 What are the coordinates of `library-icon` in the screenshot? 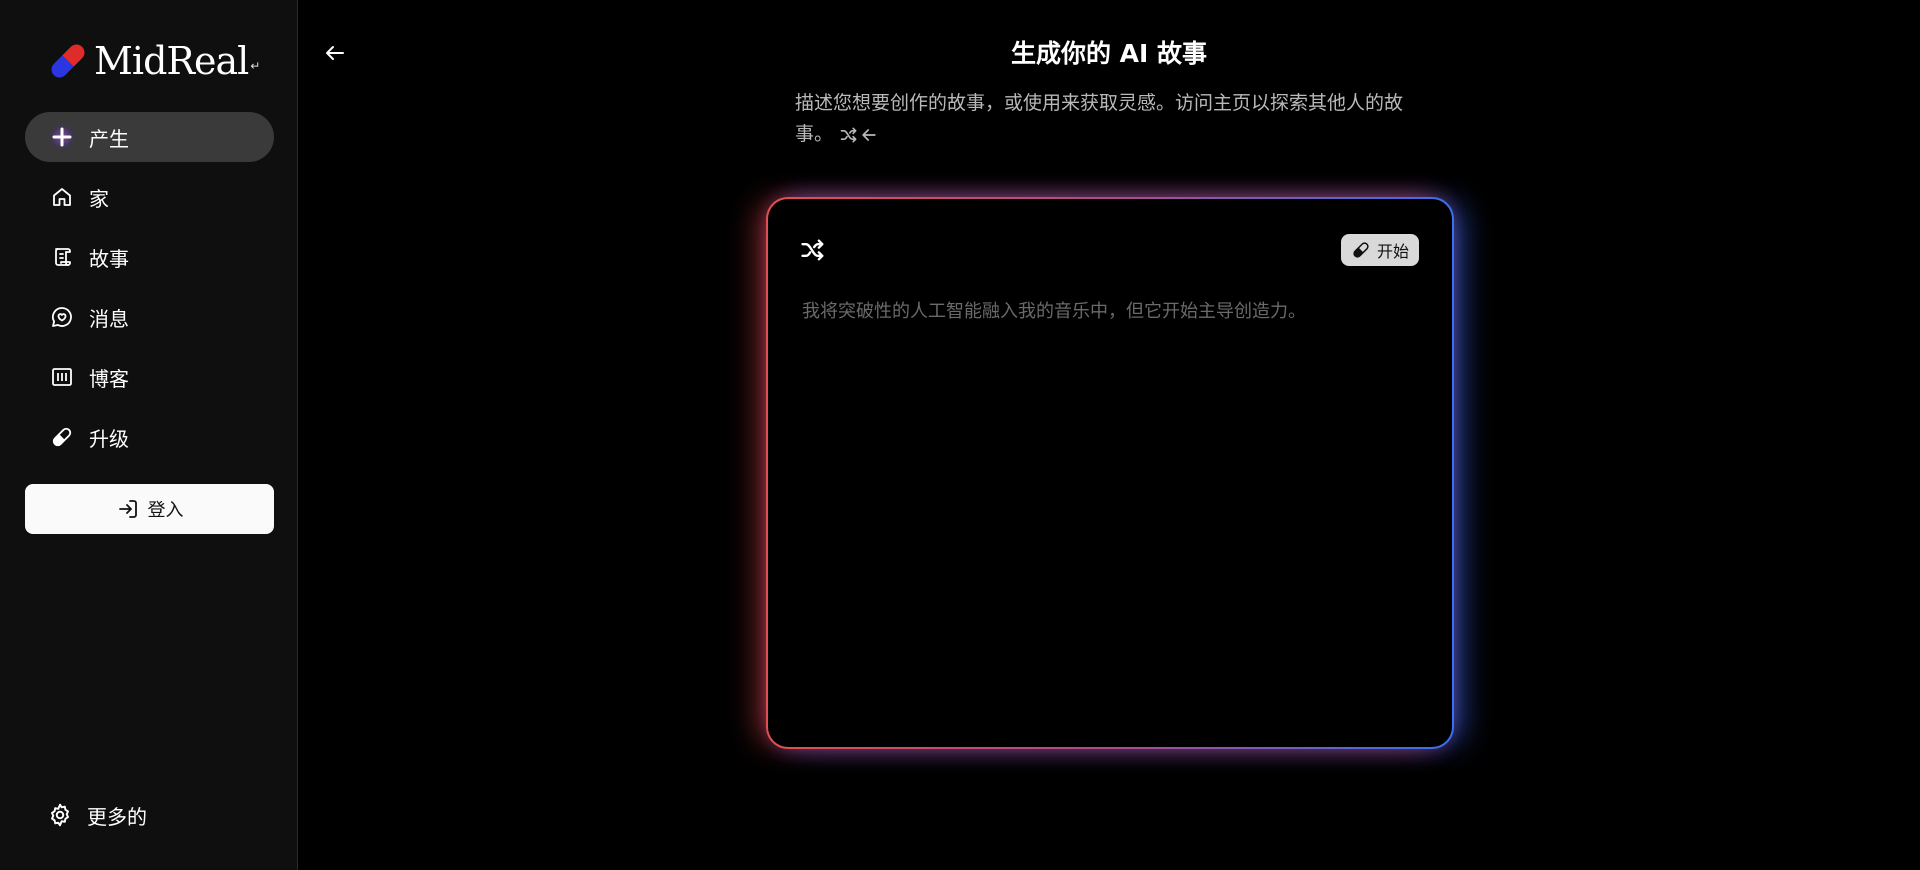 It's located at (62, 377).